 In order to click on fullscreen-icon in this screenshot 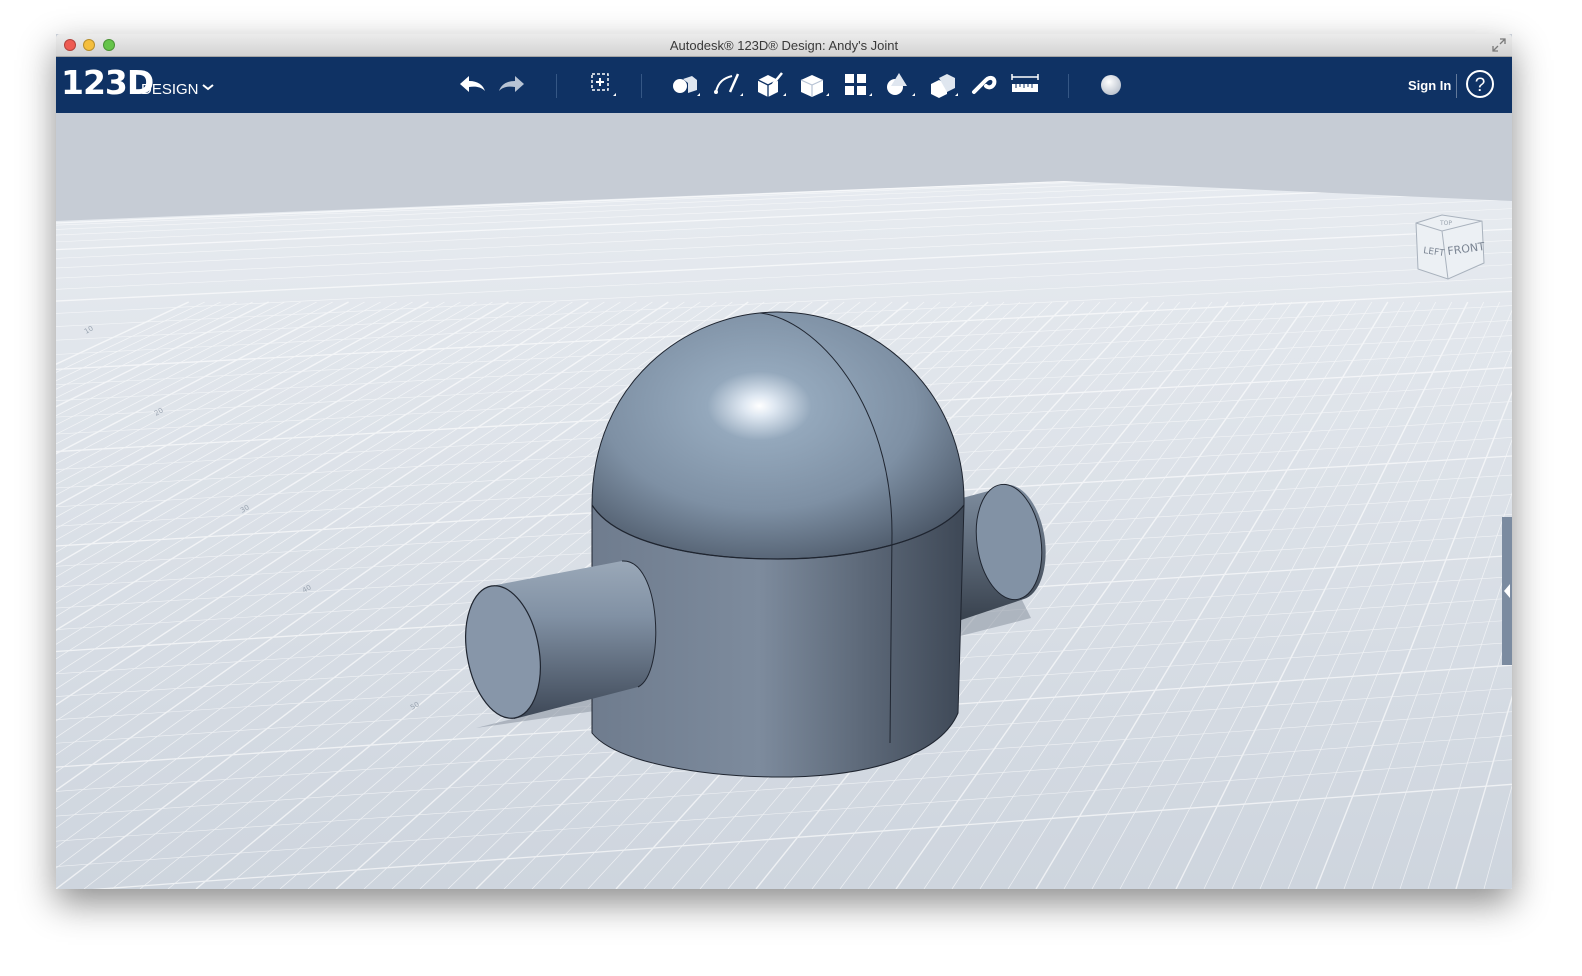, I will do `click(1499, 45)`.